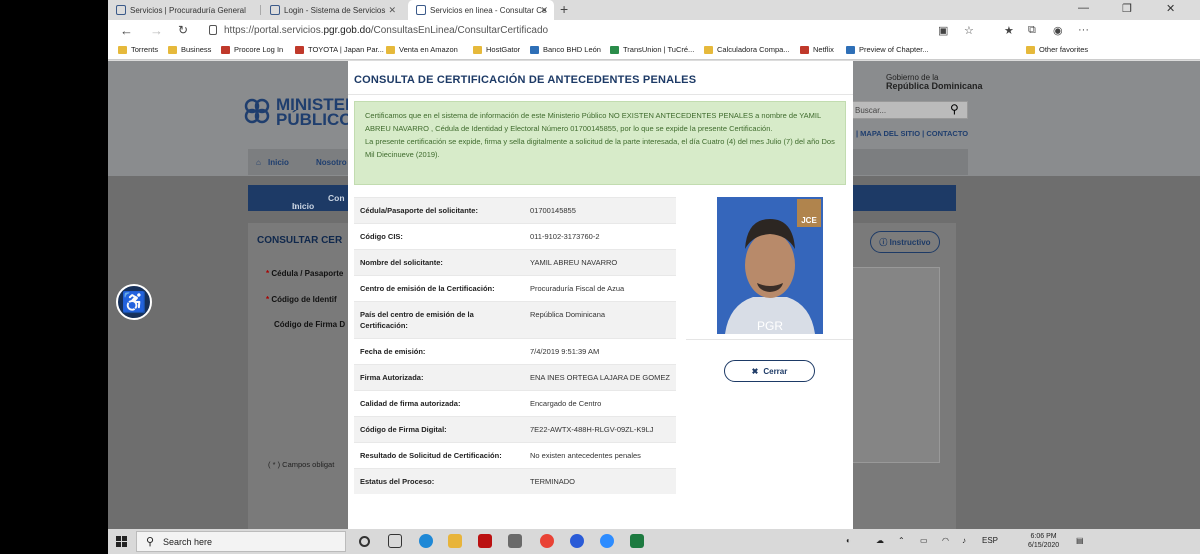 This screenshot has height=554, width=1200. I want to click on divider, so click(769, 339).